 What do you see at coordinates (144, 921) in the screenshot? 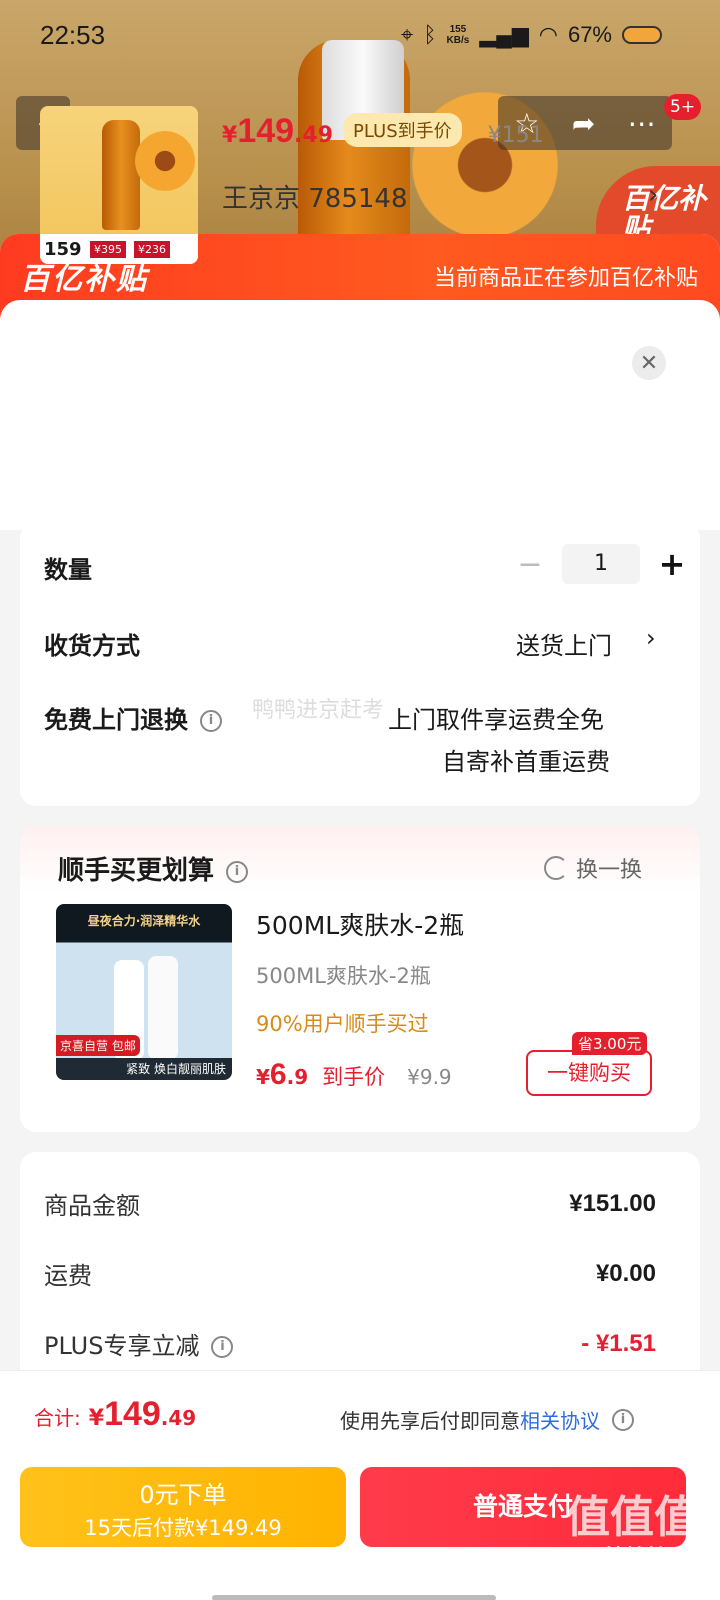
I see `rec-img-title: 昼夜合力·润泽精华水` at bounding box center [144, 921].